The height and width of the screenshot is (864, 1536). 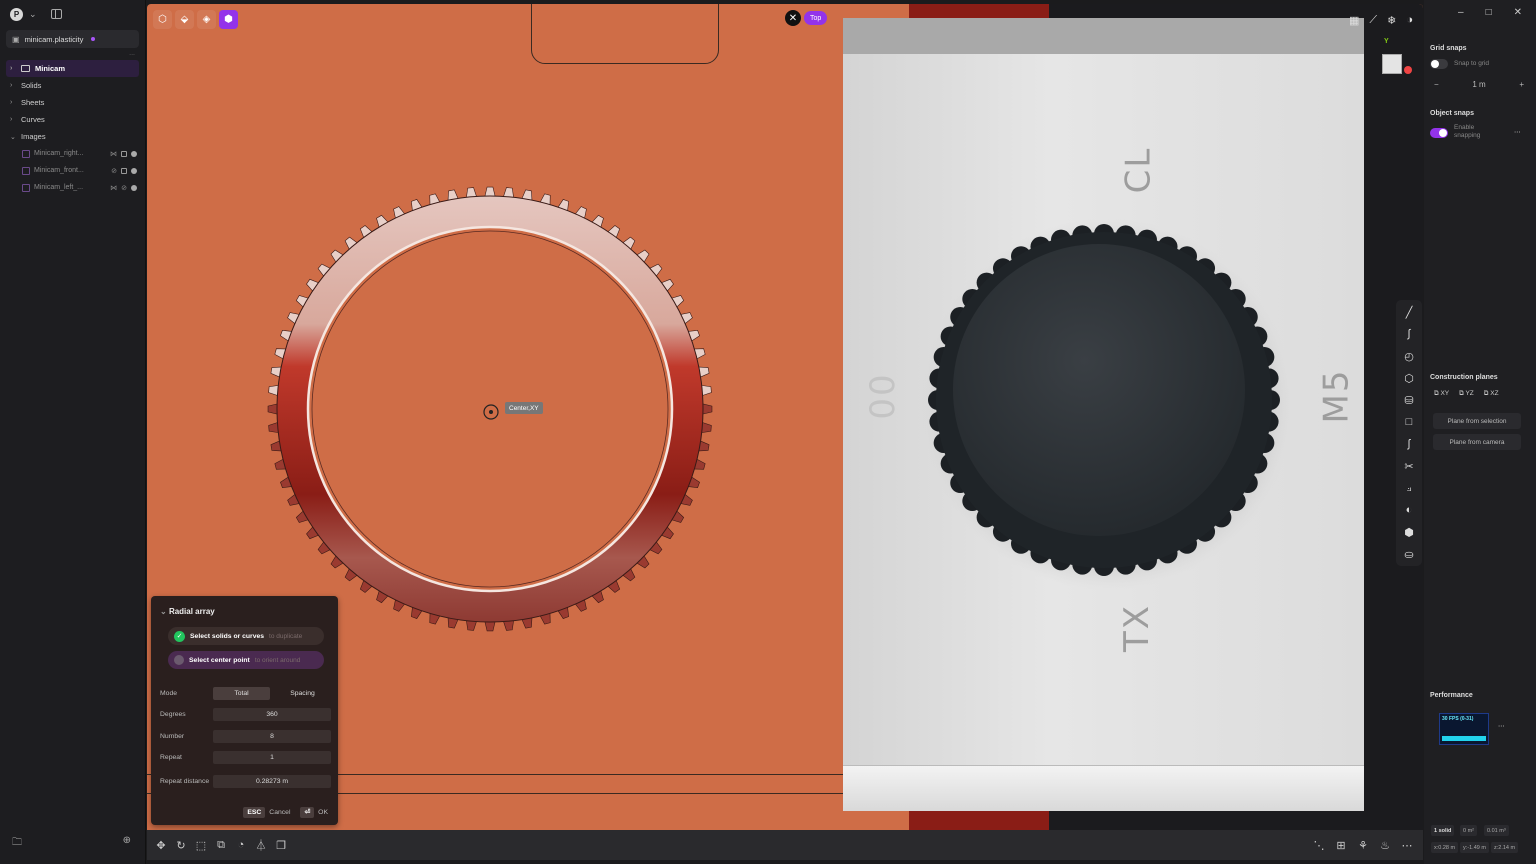 What do you see at coordinates (1409, 466) in the screenshot?
I see `cut-tool-icon: ✂` at bounding box center [1409, 466].